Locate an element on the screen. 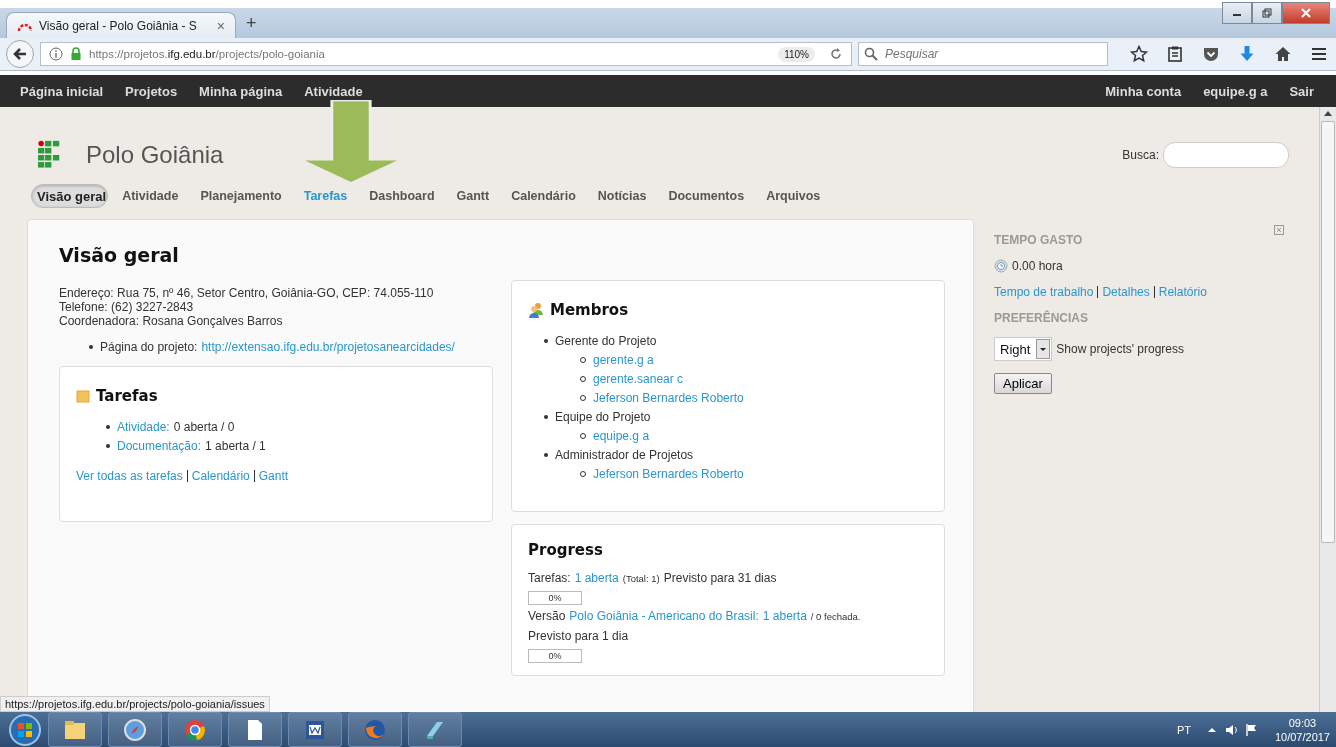 The width and height of the screenshot is (1336, 747). restore-button is located at coordinates (1267, 13).